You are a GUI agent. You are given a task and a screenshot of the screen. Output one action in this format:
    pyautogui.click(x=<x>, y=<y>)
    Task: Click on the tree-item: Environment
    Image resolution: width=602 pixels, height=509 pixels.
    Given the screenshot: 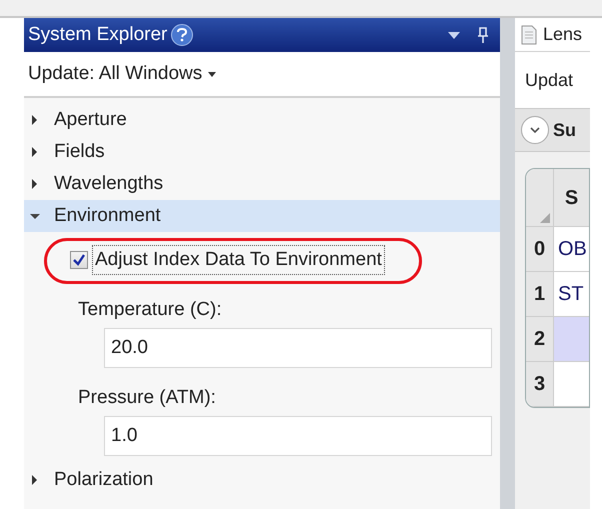 What is the action you would take?
    pyautogui.click(x=262, y=216)
    